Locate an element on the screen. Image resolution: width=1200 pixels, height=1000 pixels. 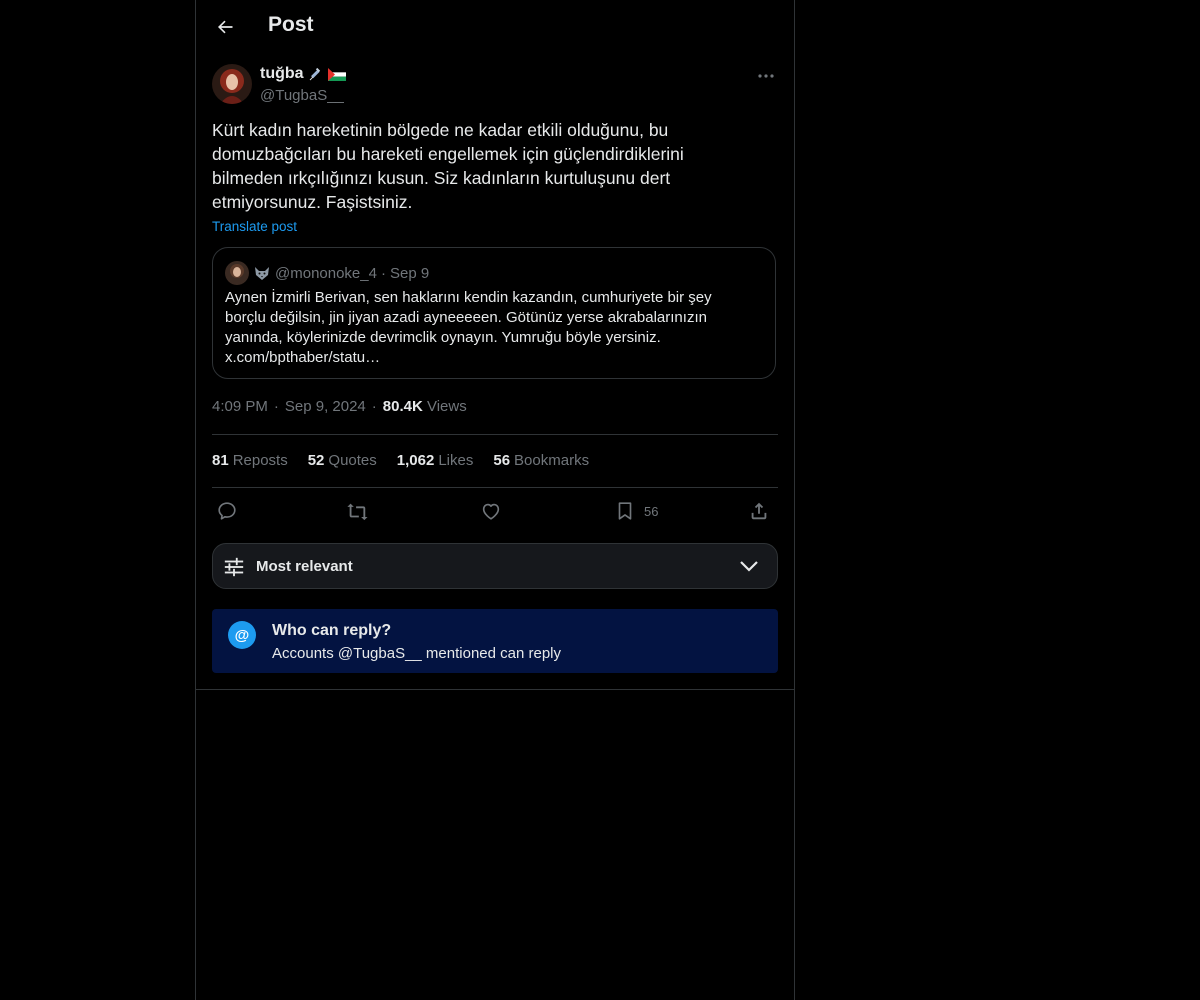
more-options-button is located at coordinates (766, 76).